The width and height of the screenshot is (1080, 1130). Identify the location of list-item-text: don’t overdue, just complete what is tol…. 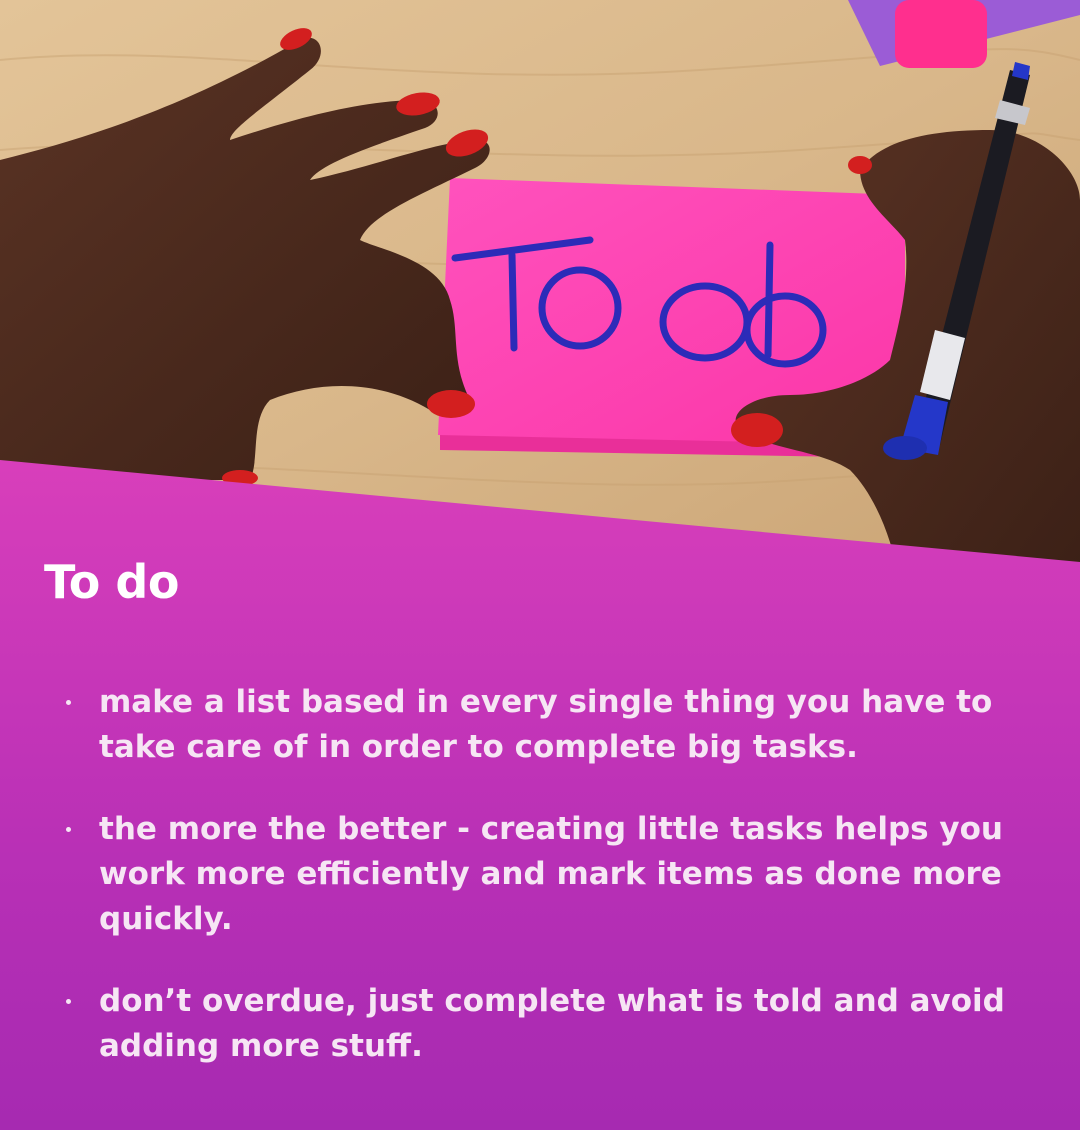
(552, 1023).